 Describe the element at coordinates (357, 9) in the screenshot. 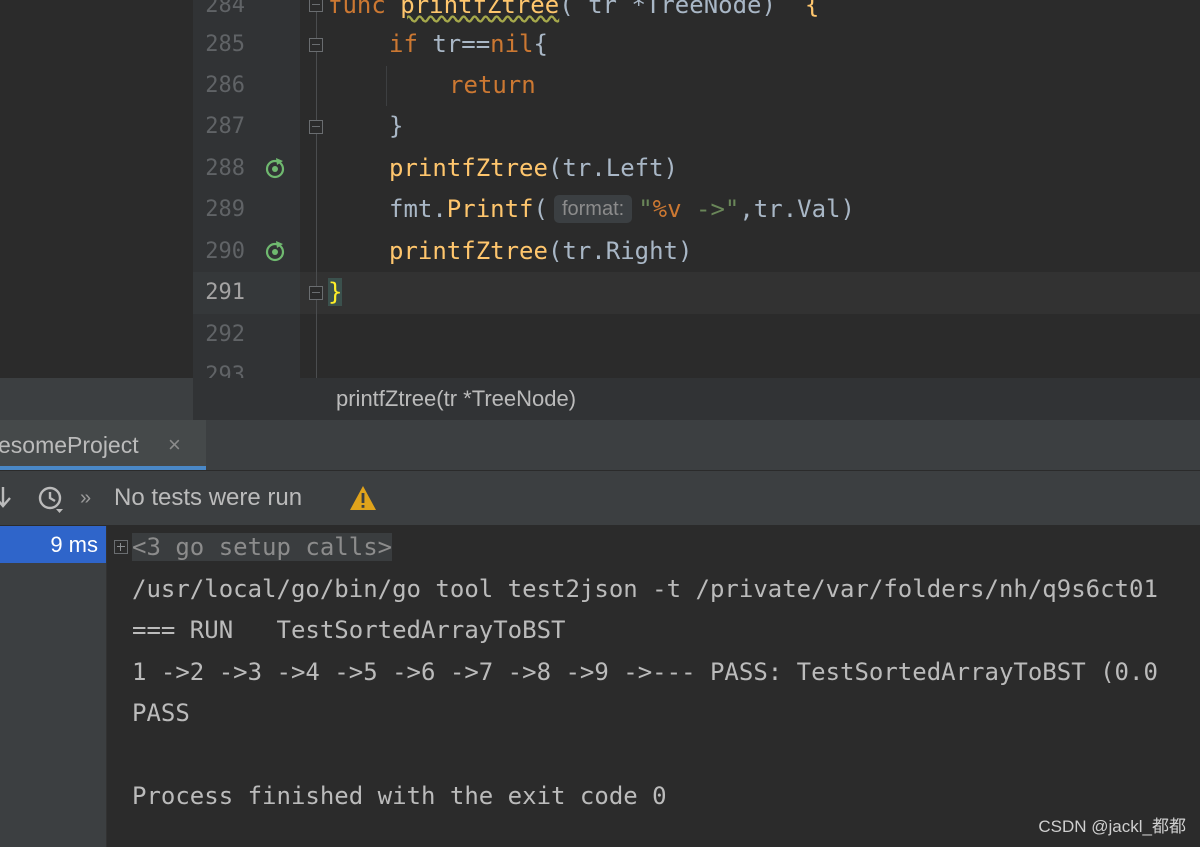

I see `keyword: func` at that location.